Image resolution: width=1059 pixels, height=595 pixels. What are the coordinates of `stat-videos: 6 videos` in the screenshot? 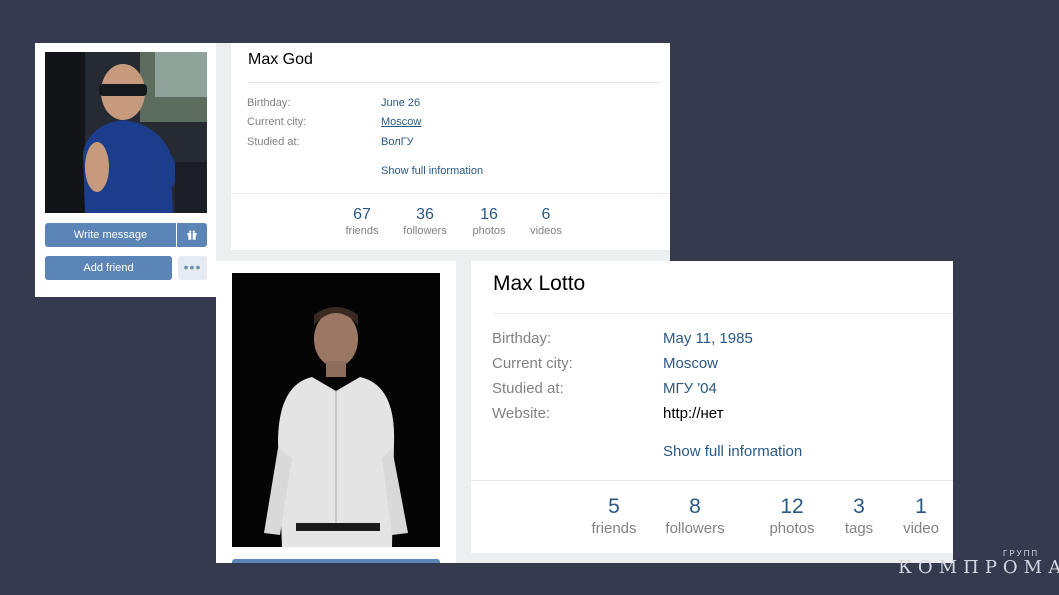 It's located at (546, 222).